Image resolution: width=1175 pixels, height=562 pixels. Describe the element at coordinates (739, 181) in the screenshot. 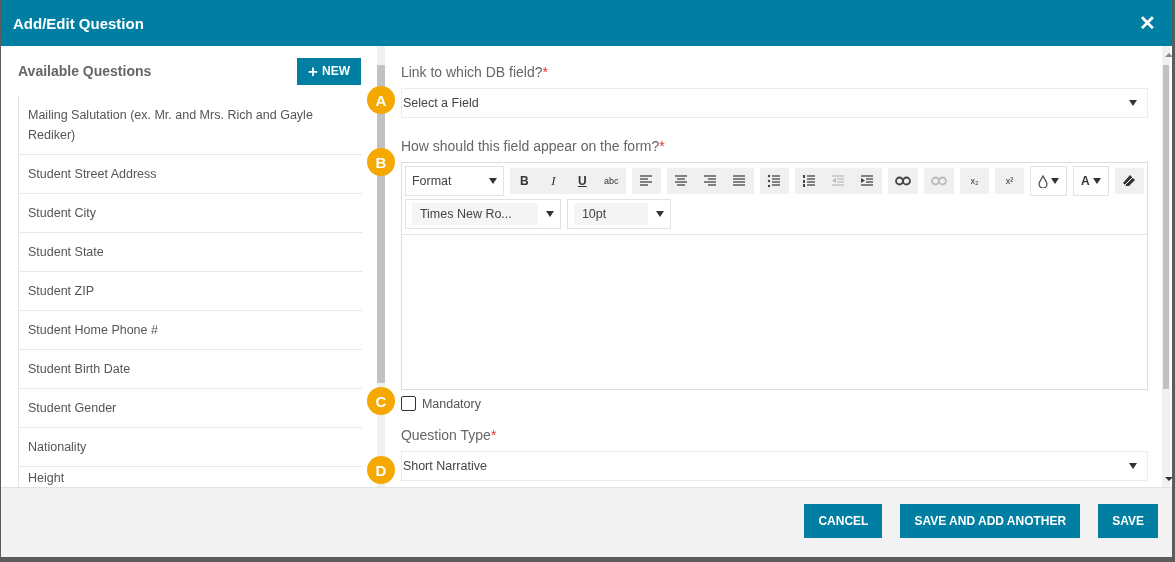

I see `justify-icon` at that location.